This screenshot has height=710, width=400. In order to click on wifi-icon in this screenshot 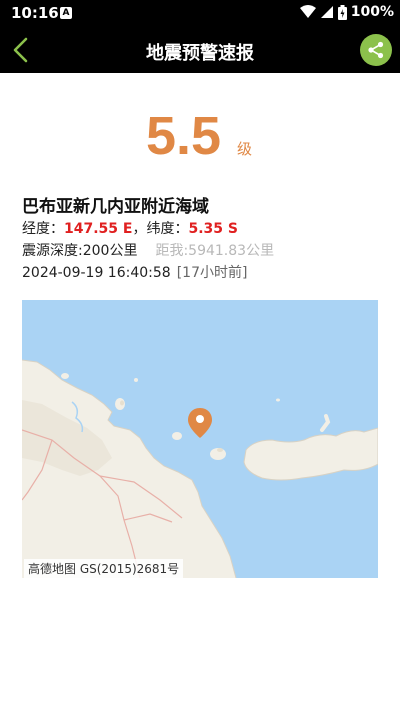, I will do `click(307, 11)`.